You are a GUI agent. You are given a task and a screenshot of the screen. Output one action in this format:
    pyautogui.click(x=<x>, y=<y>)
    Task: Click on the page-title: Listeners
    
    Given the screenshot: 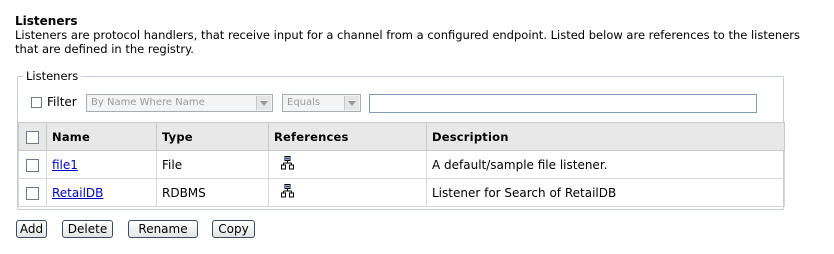 What is the action you would take?
    pyautogui.click(x=46, y=21)
    